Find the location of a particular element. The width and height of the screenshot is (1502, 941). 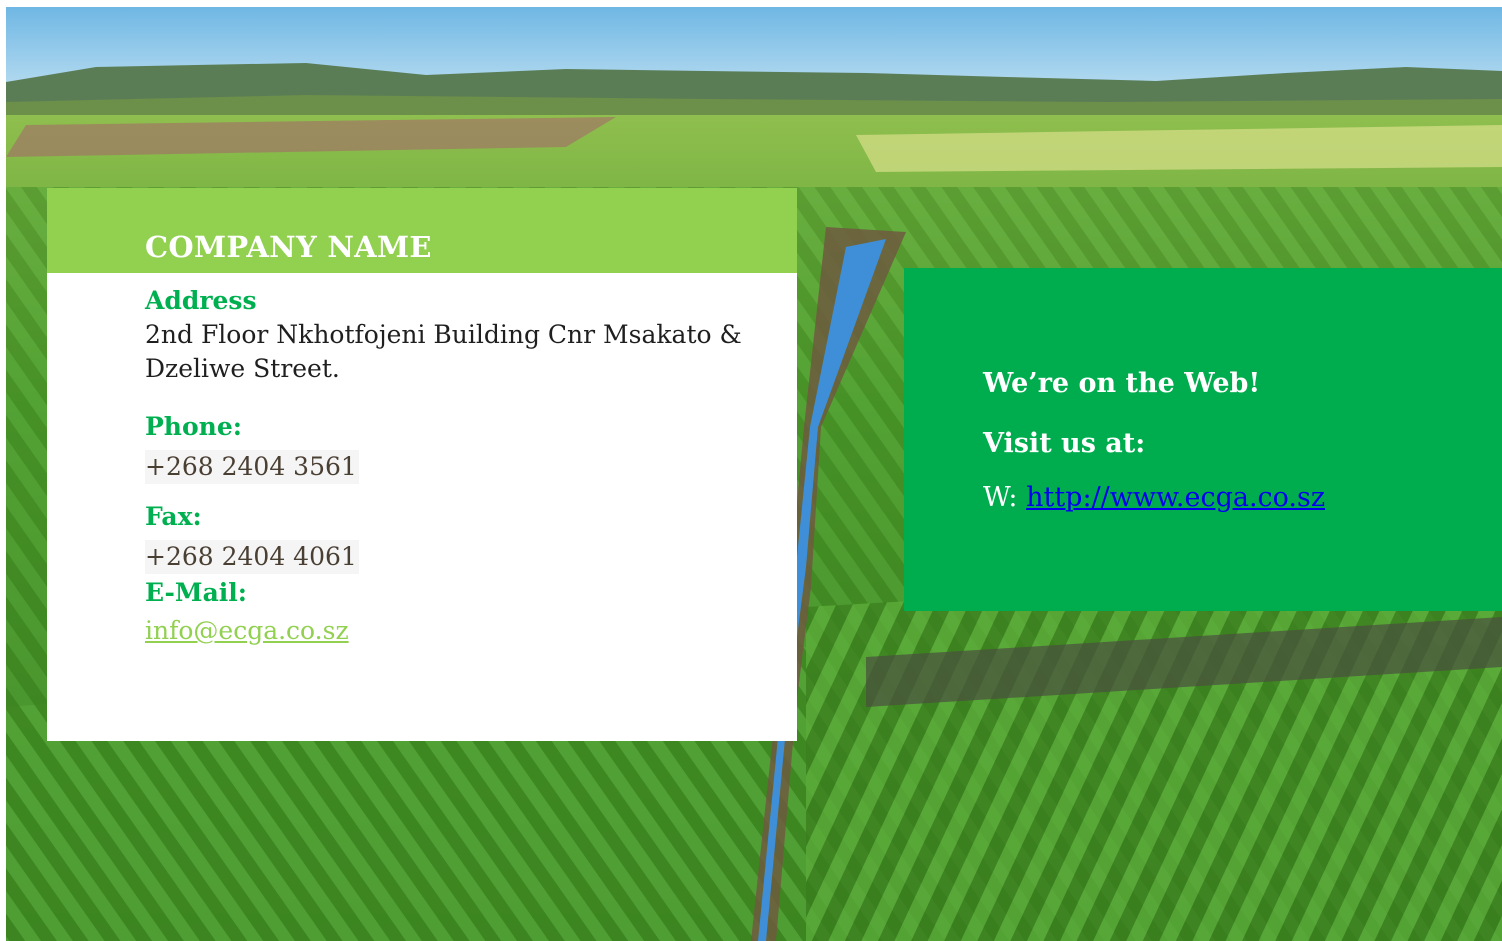

phone-value: +268 2404 3561 is located at coordinates (252, 467).